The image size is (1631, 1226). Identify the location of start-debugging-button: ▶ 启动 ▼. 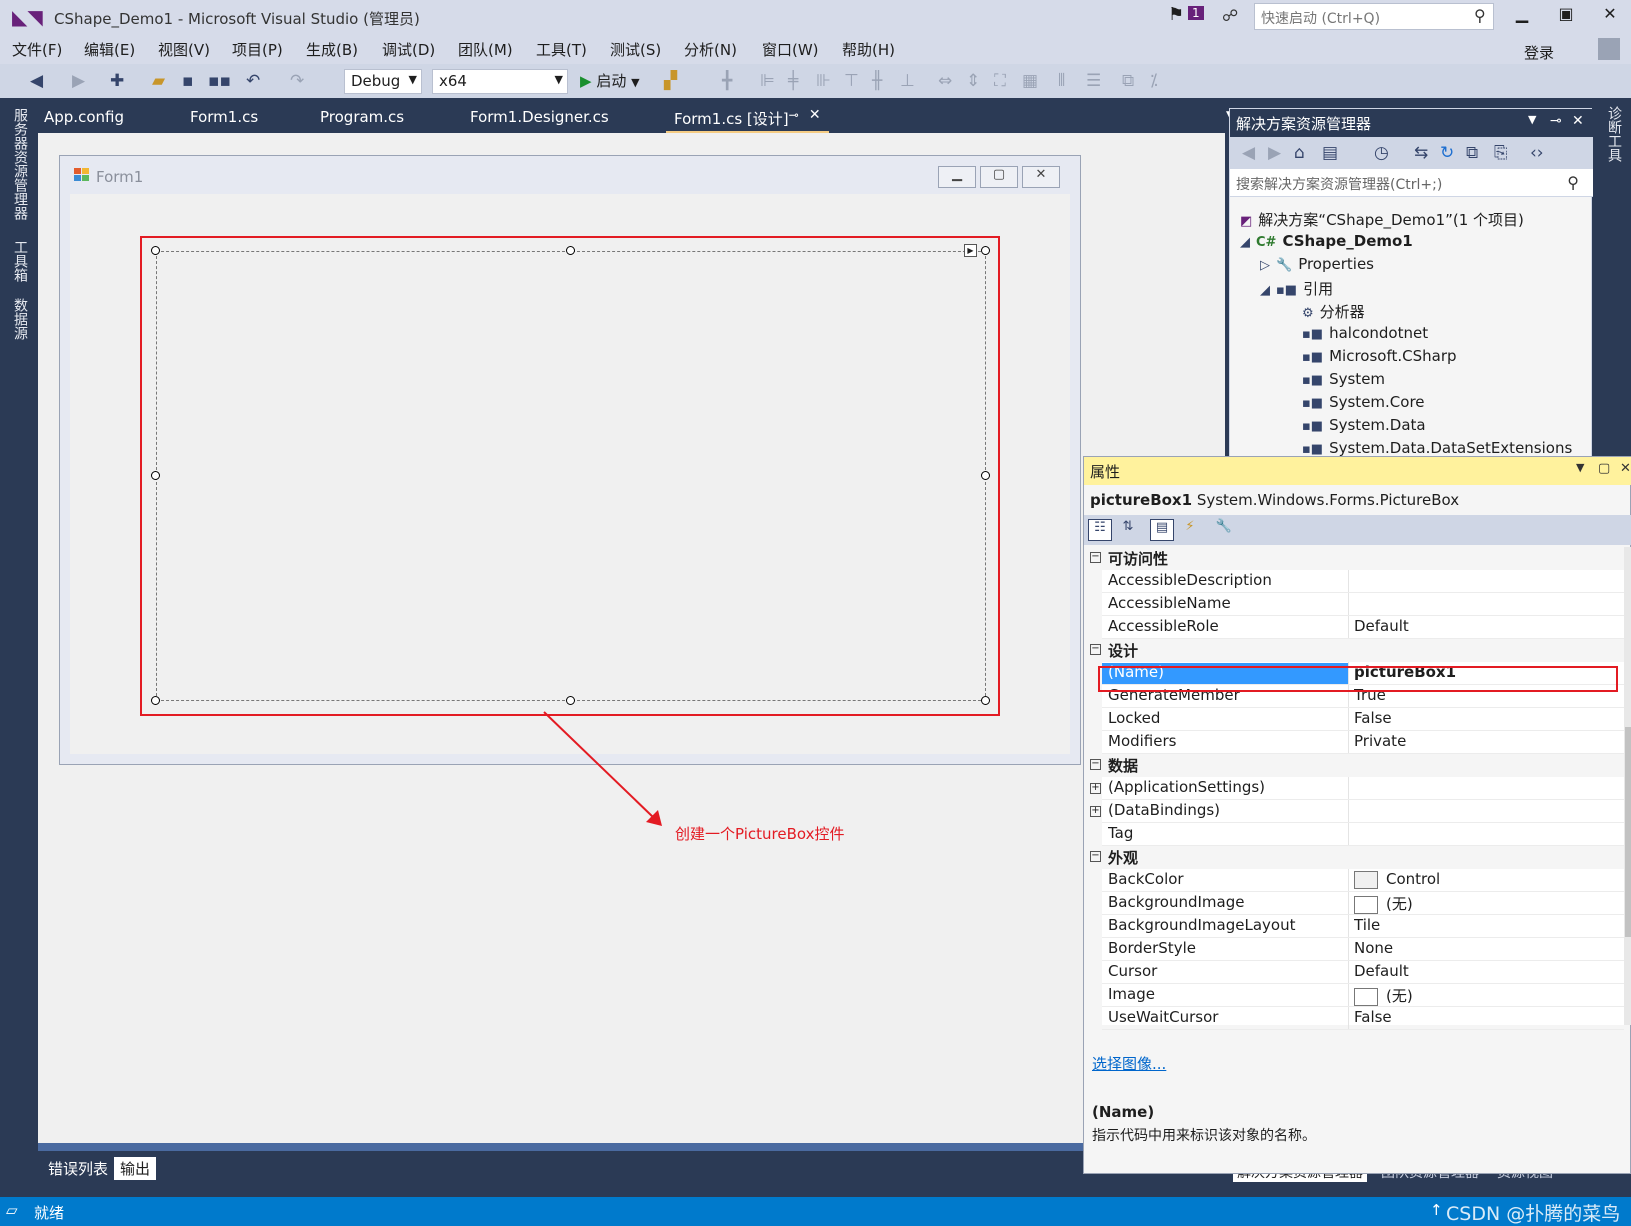
(610, 80).